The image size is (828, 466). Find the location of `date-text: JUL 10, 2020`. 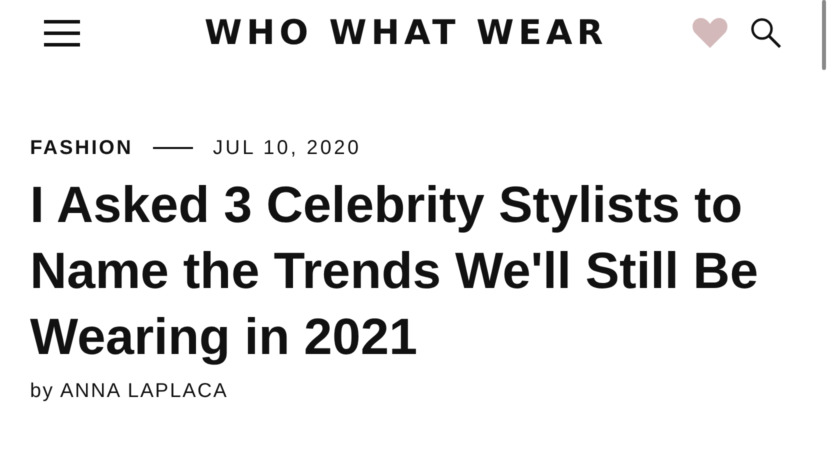

date-text: JUL 10, 2020 is located at coordinates (287, 148).